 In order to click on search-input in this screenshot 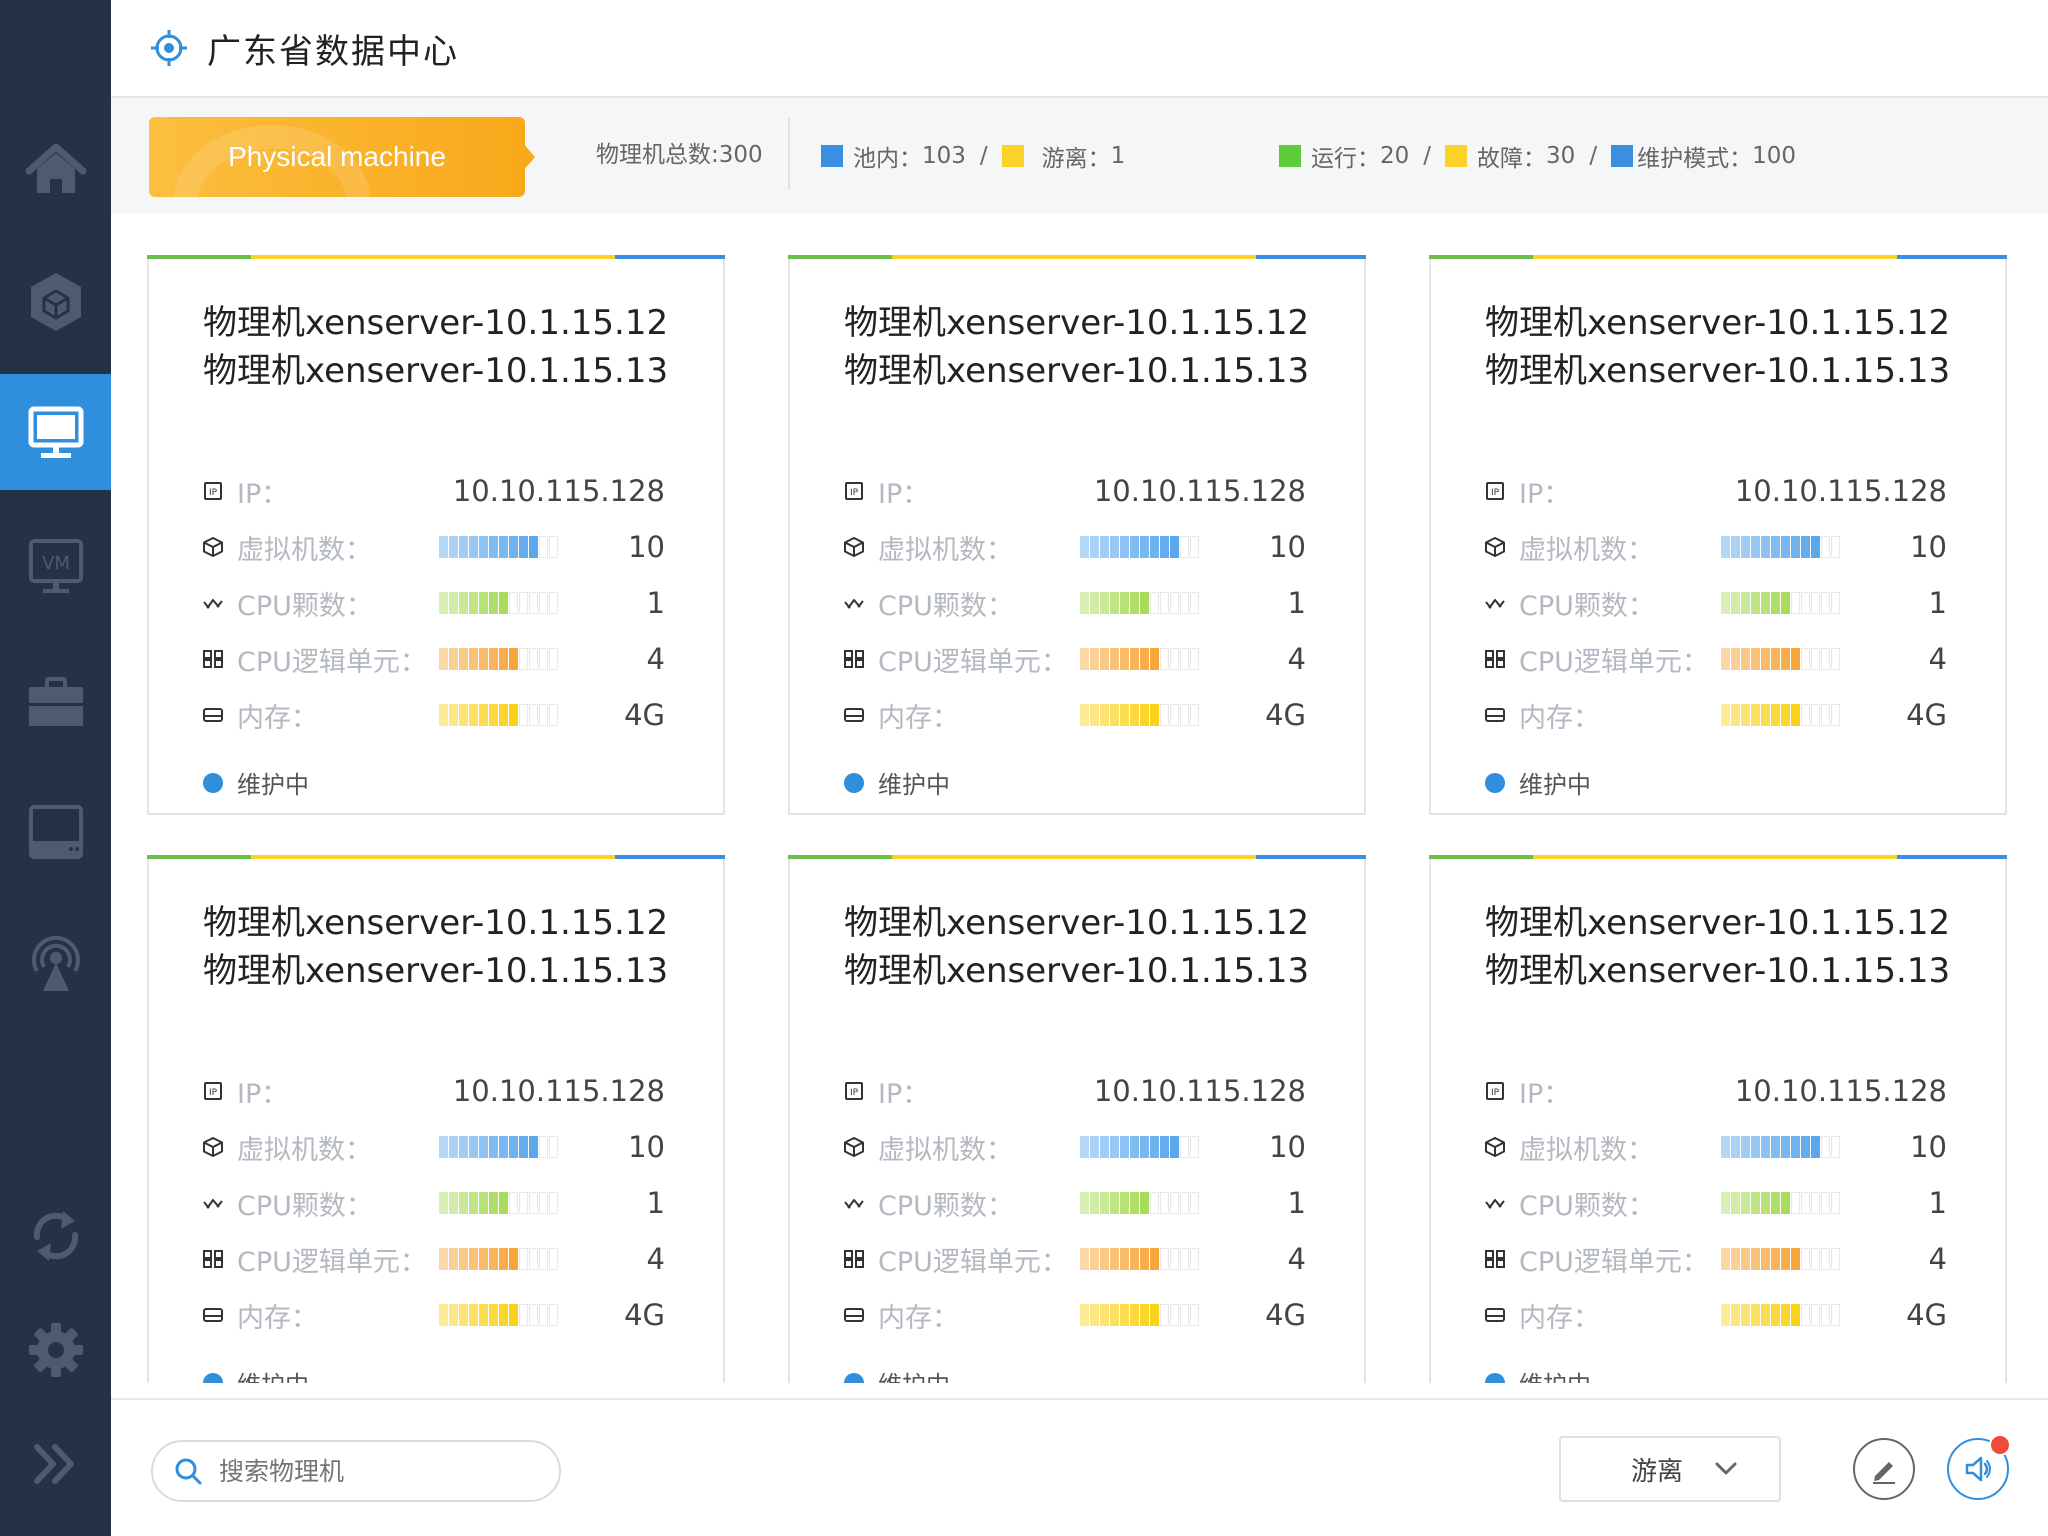, I will do `click(379, 1471)`.